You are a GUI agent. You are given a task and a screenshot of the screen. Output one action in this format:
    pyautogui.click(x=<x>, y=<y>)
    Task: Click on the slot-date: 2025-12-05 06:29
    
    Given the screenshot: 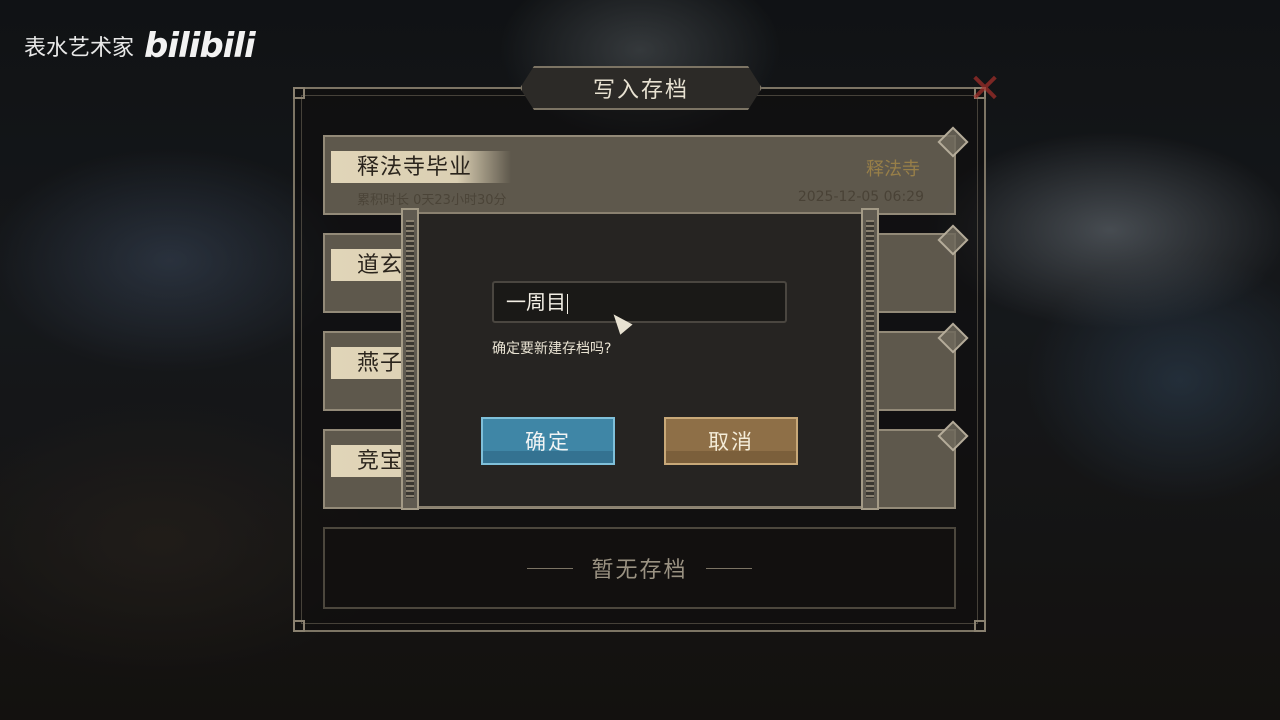 What is the action you would take?
    pyautogui.click(x=860, y=197)
    